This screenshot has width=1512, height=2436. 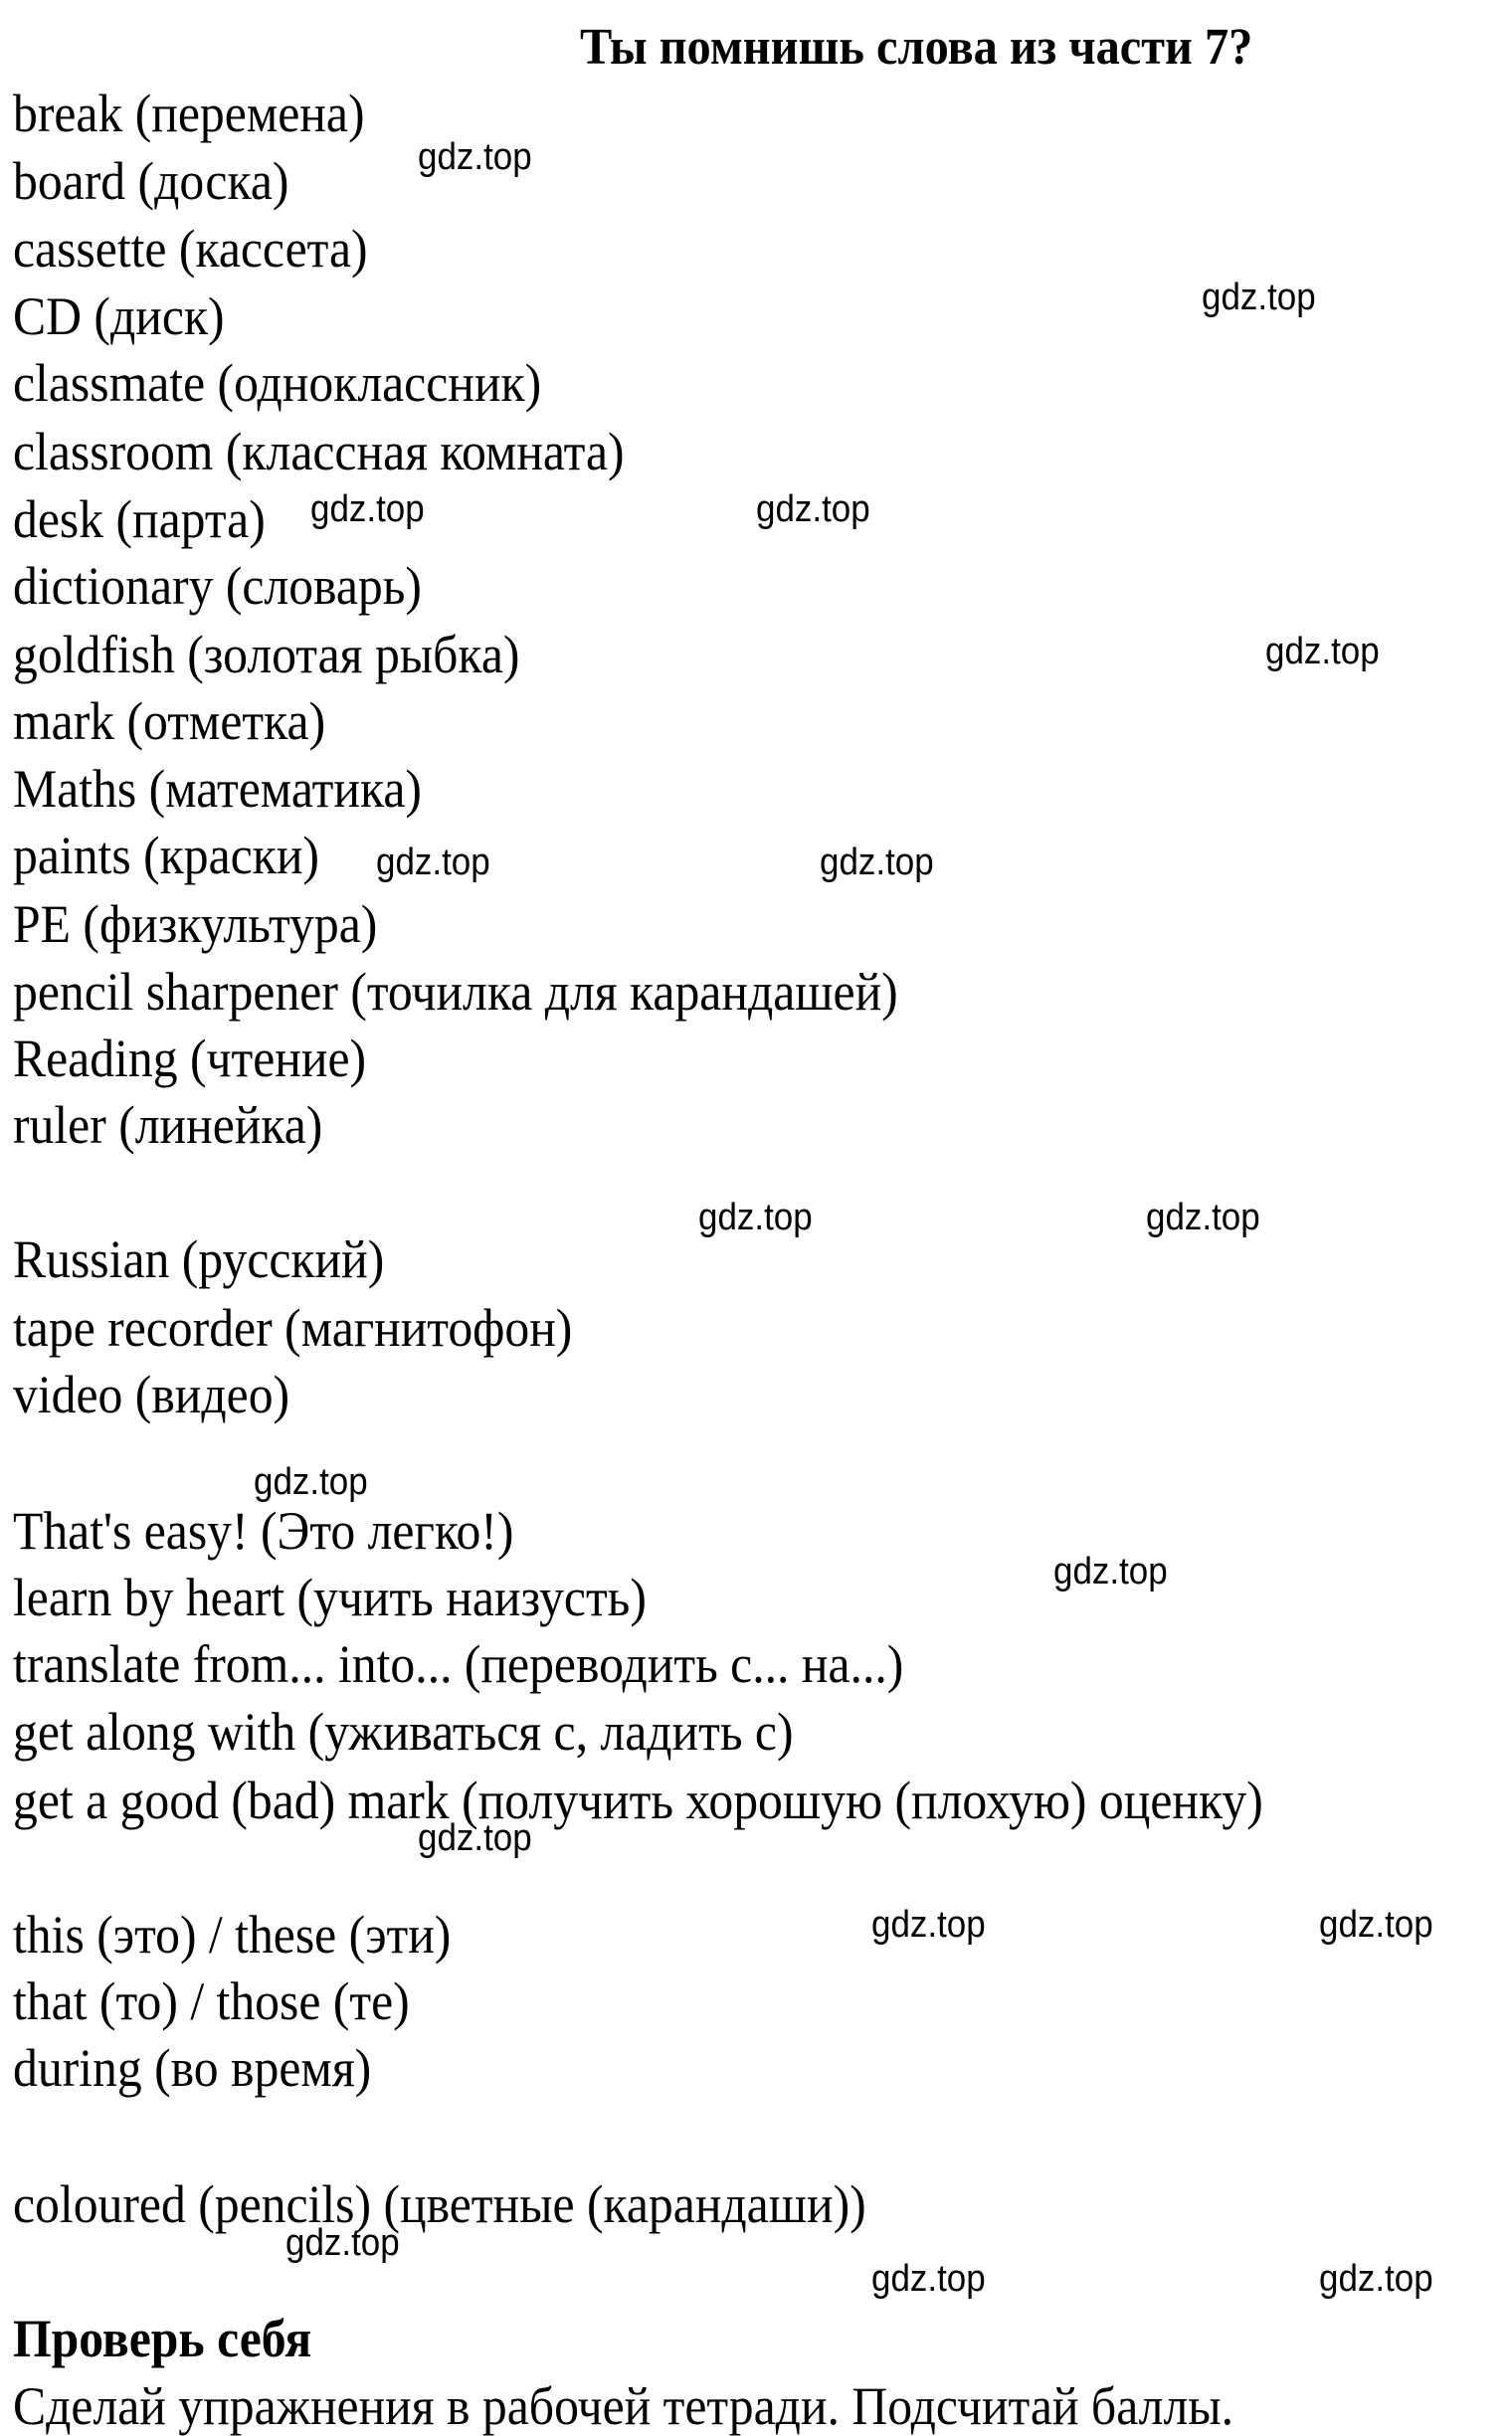 What do you see at coordinates (218, 586) in the screenshot?
I see `vocab-item: dictionary (словарь)` at bounding box center [218, 586].